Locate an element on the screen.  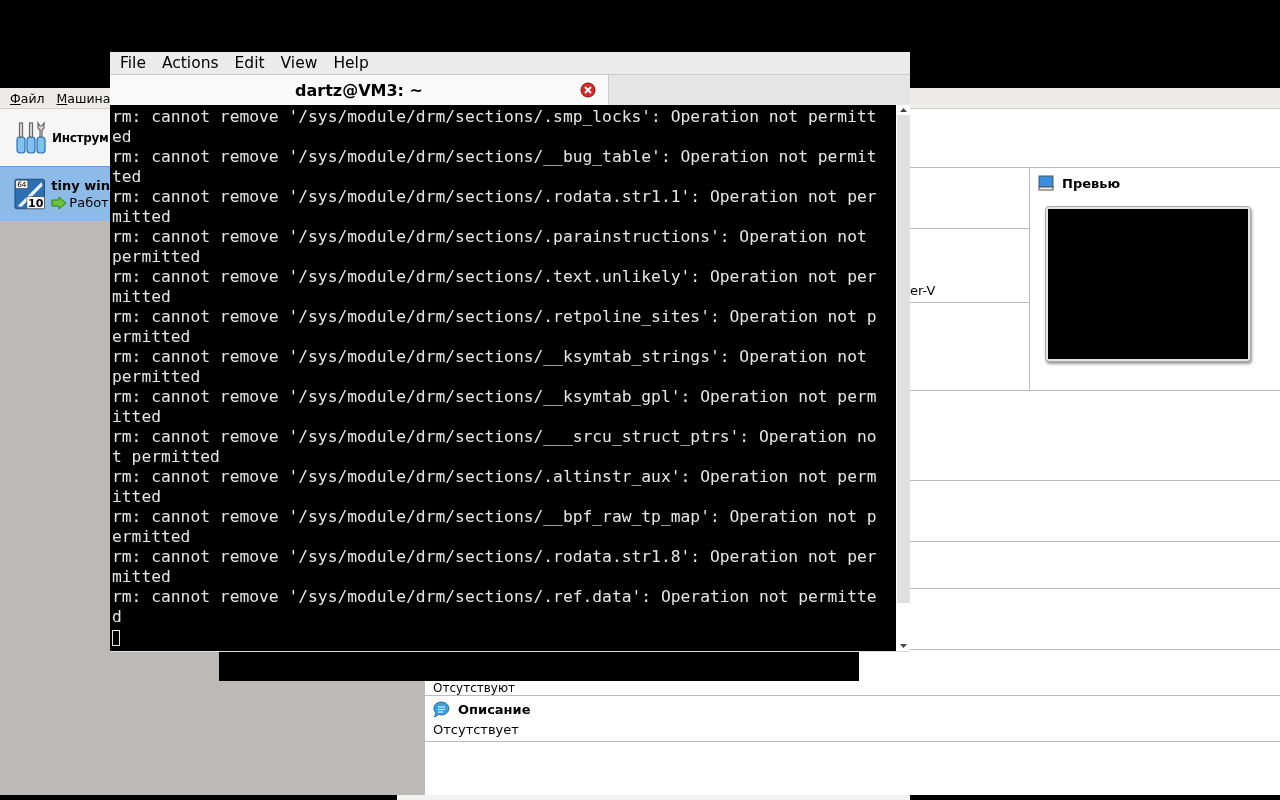
menu-item: View is located at coordinates (299, 63).